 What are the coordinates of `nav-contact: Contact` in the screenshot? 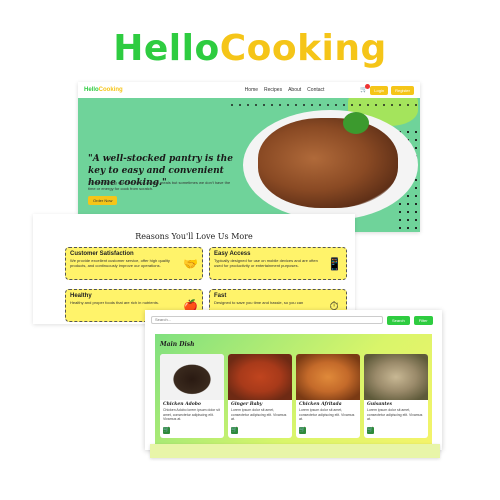 It's located at (315, 90).